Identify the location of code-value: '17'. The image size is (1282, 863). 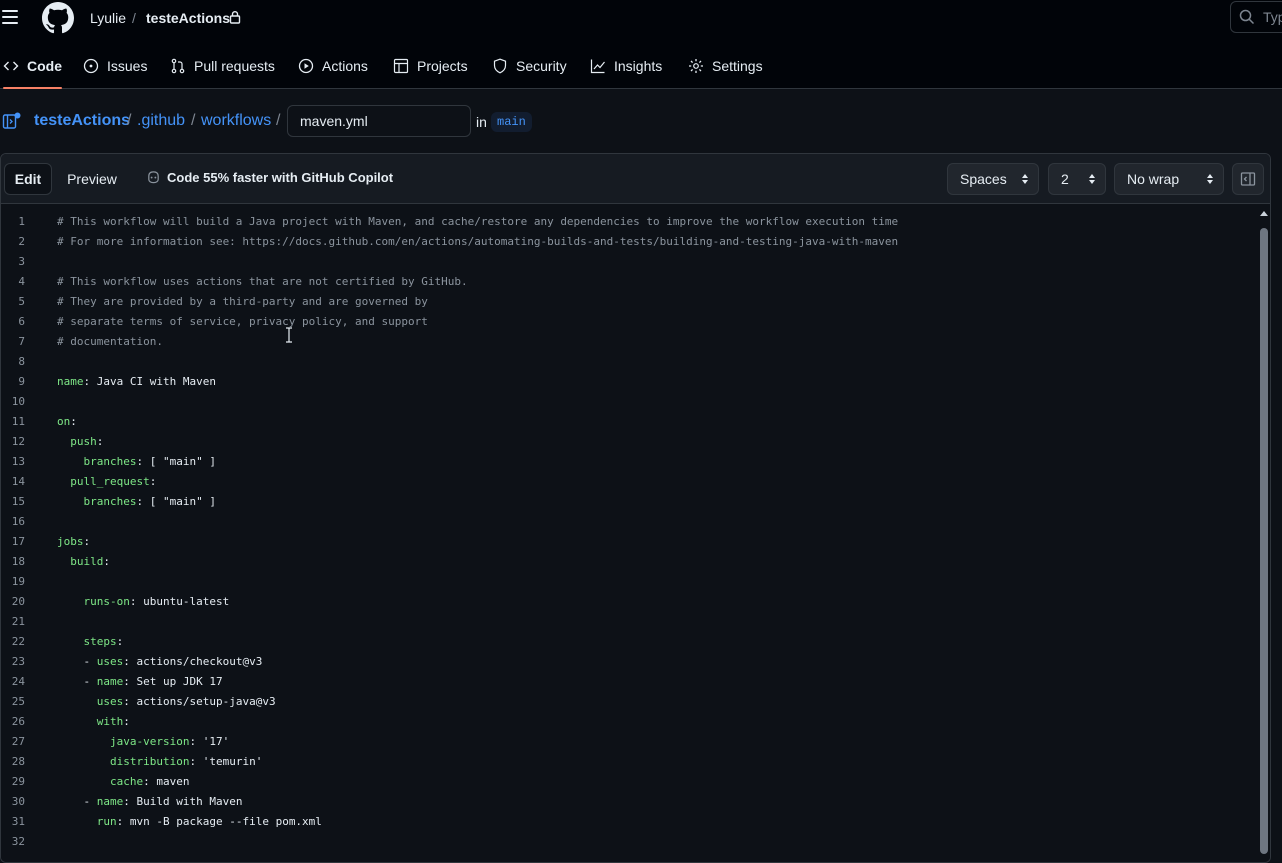
(213, 741).